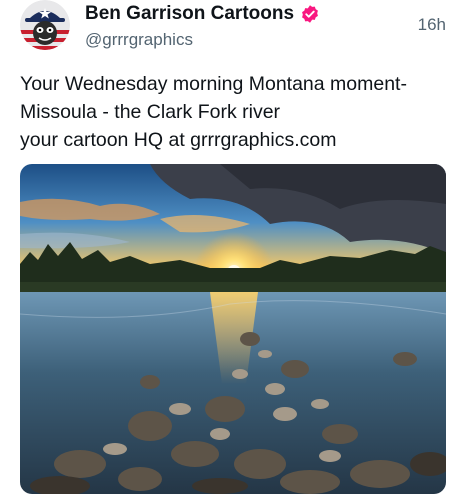 Image resolution: width=466 pixels, height=500 pixels. I want to click on author-name-row: Ben Garrison Cartoons, so click(202, 14).